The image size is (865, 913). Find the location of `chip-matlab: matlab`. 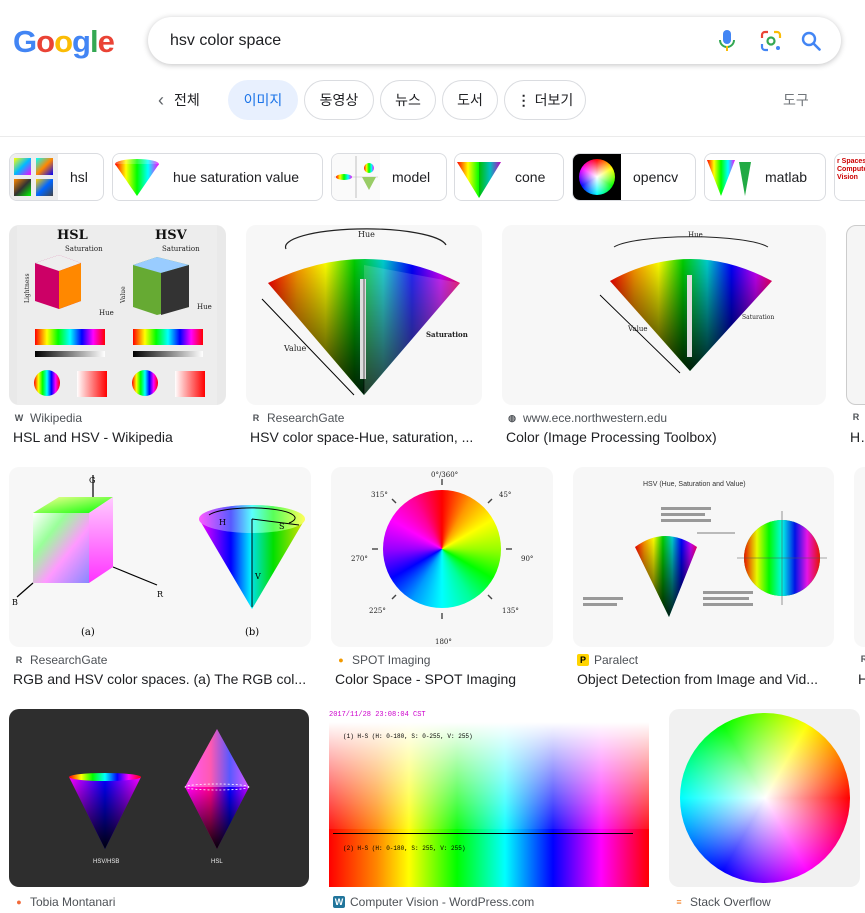

chip-matlab: matlab is located at coordinates (765, 177).